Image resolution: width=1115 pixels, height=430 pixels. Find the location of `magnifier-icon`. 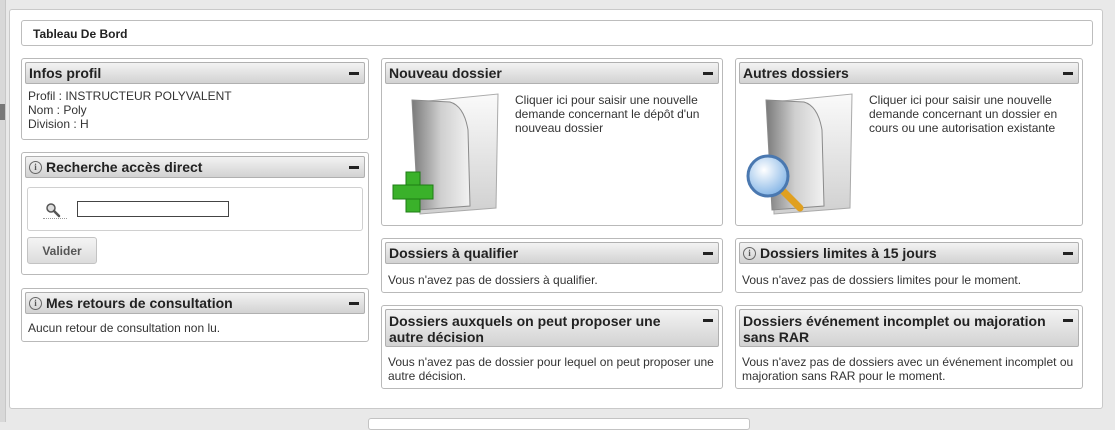

magnifier-icon is located at coordinates (53, 210).